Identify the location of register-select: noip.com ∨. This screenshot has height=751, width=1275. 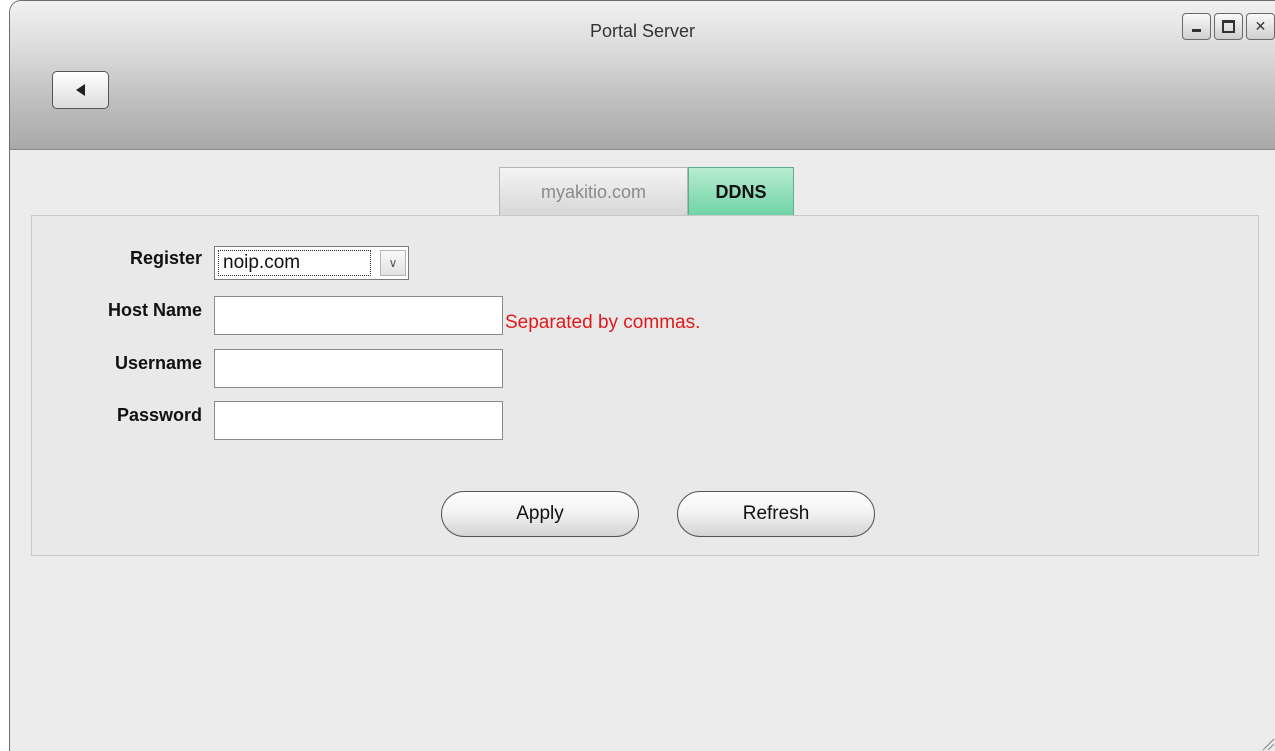
(311, 263).